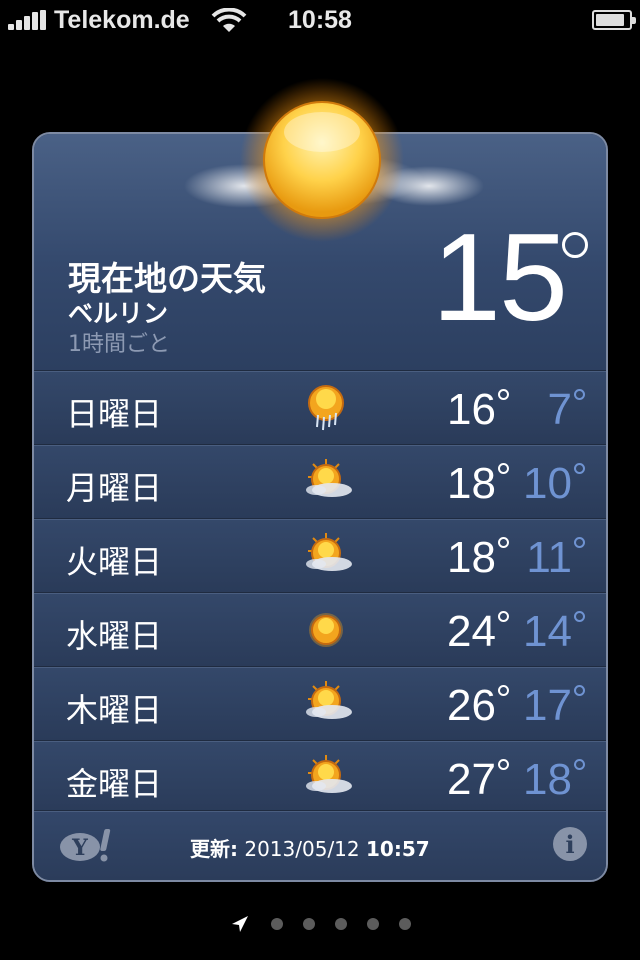 This screenshot has width=640, height=960. Describe the element at coordinates (167, 278) in the screenshot. I see `current-location-title: 現在地の天気` at that location.